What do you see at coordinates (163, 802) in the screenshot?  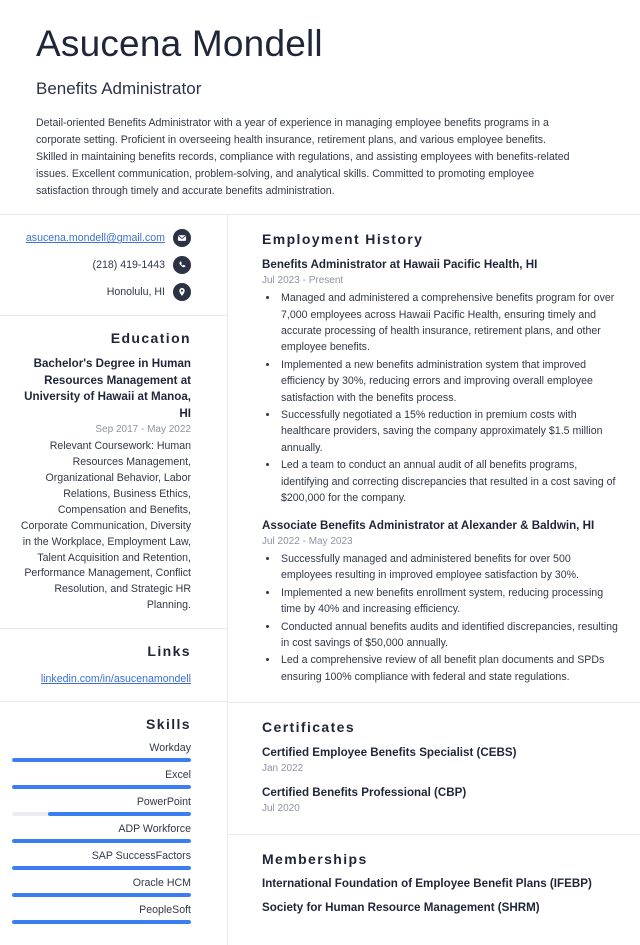 I see `skill-name: PowerPoint` at bounding box center [163, 802].